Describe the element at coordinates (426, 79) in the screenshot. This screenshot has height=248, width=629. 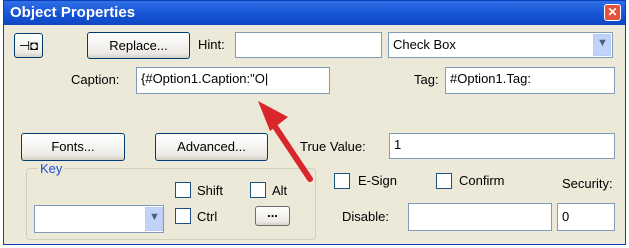
I see `tag-label: Tag:` at that location.